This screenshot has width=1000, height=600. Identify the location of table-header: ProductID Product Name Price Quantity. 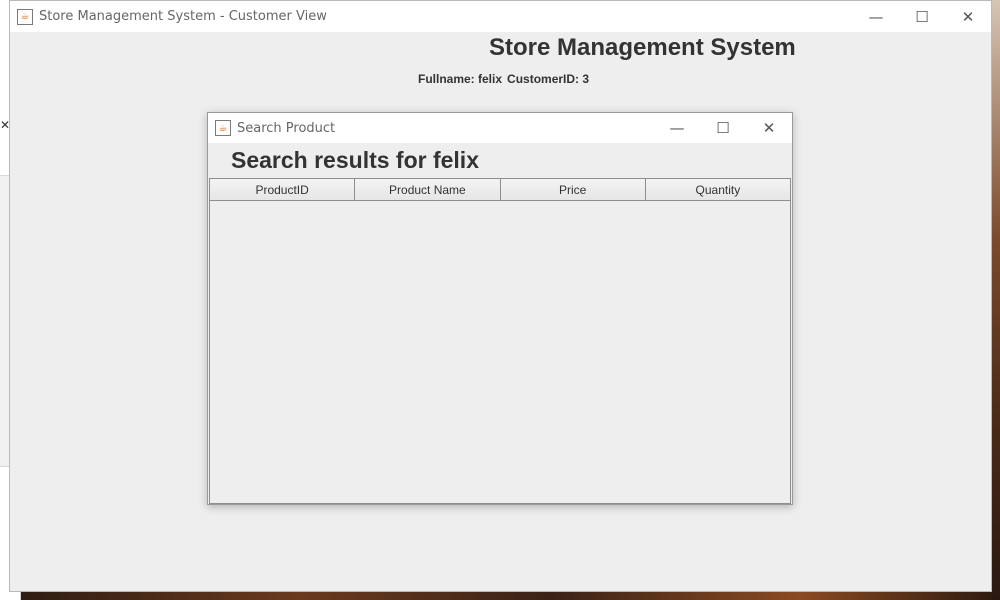
(500, 190).